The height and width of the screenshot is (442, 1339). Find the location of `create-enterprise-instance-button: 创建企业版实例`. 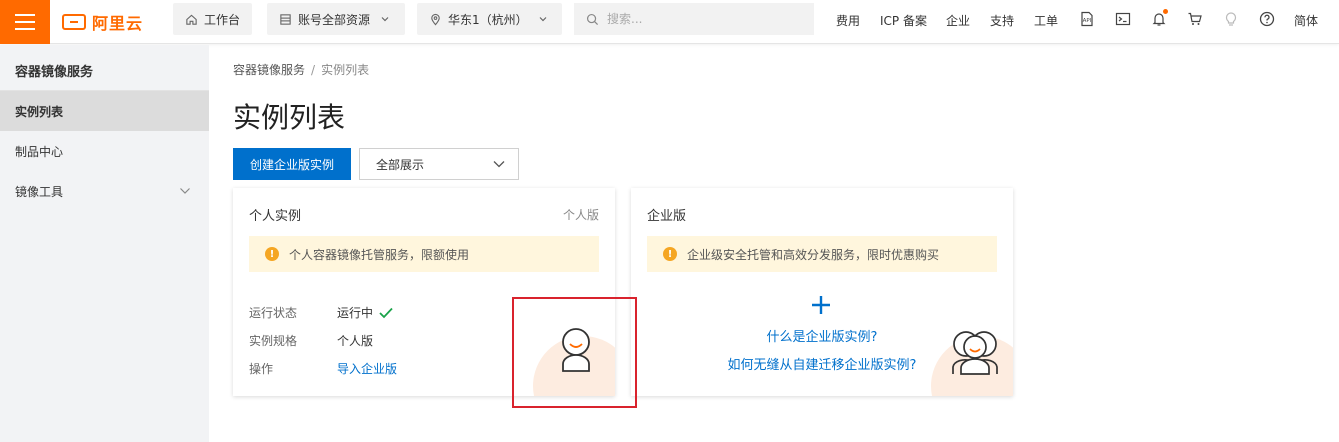

create-enterprise-instance-button: 创建企业版实例 is located at coordinates (292, 164).